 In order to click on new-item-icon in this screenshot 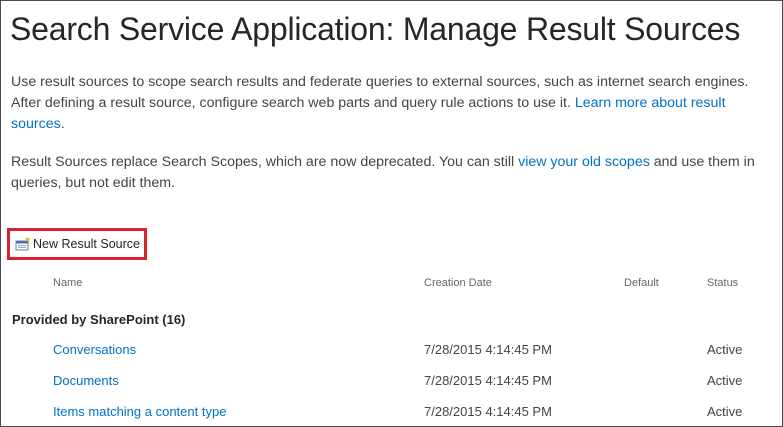, I will do `click(23, 244)`.